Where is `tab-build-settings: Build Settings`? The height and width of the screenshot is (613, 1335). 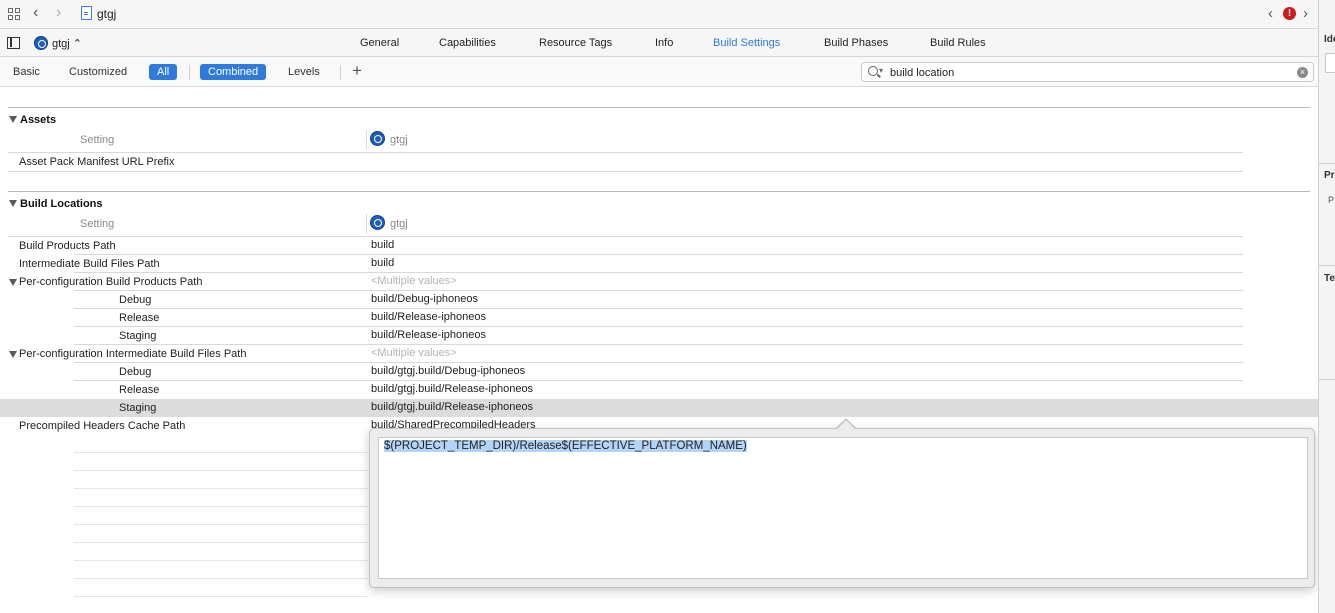 tab-build-settings: Build Settings is located at coordinates (746, 43).